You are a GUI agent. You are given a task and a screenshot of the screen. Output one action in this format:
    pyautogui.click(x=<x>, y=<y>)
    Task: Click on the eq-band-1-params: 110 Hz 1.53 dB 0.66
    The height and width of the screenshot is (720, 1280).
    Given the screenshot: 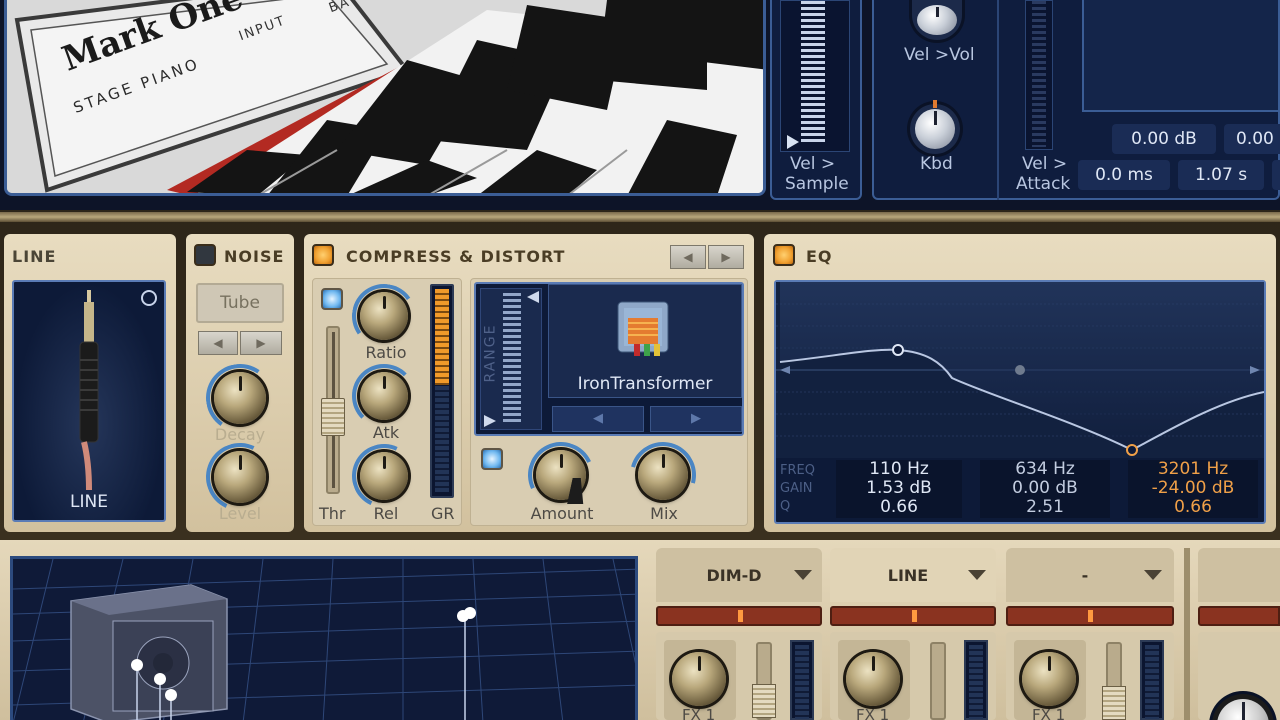 What is the action you would take?
    pyautogui.click(x=899, y=489)
    